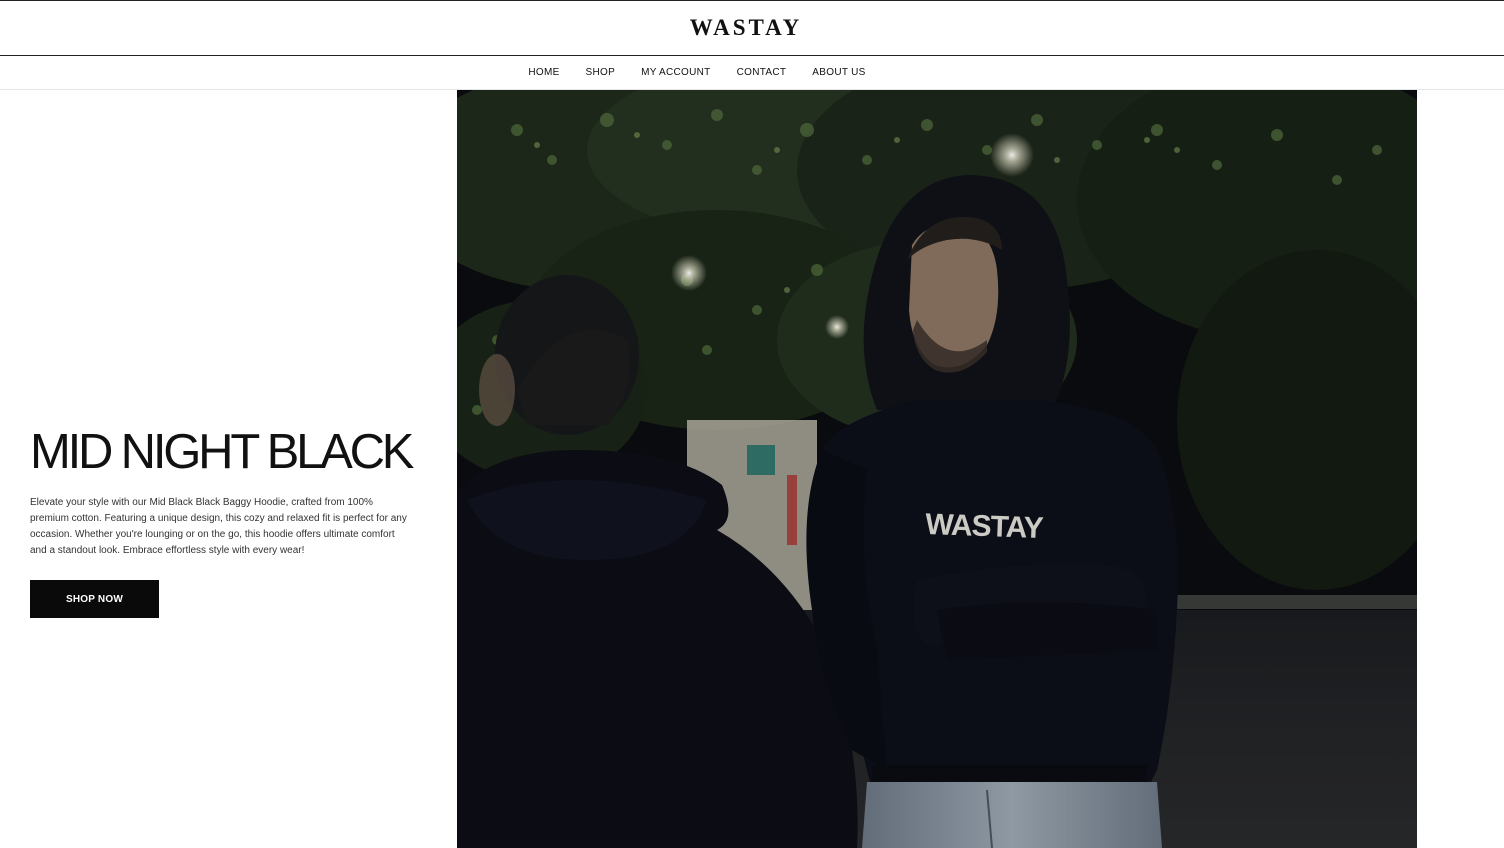 Image resolution: width=1504 pixels, height=848 pixels. Describe the element at coordinates (762, 72) in the screenshot. I see `nav-item-contact: CONTACT` at that location.